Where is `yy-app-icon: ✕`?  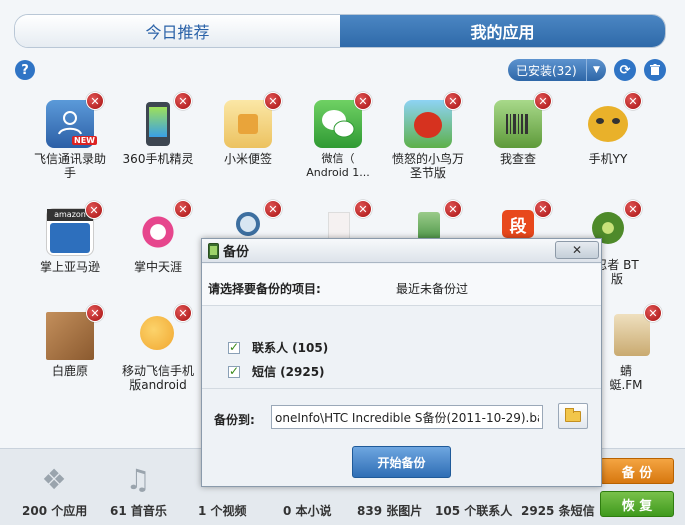
yy-app-icon: ✕ is located at coordinates (613, 120).